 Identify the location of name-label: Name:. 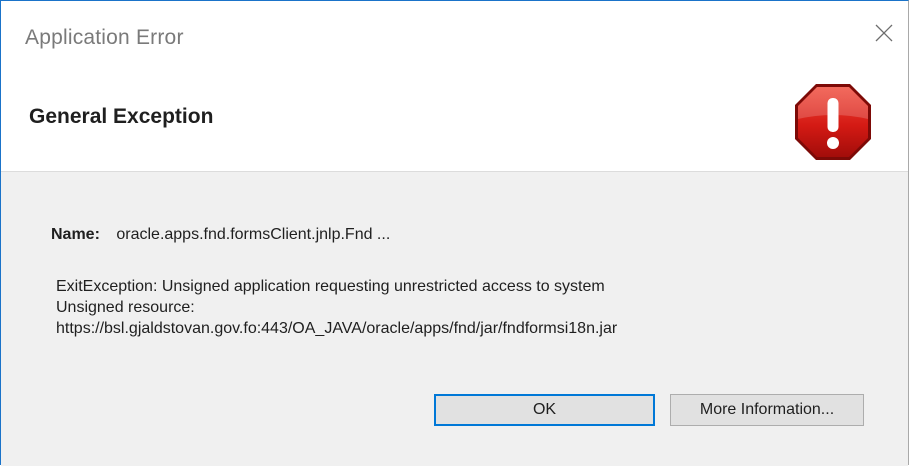
(75, 234).